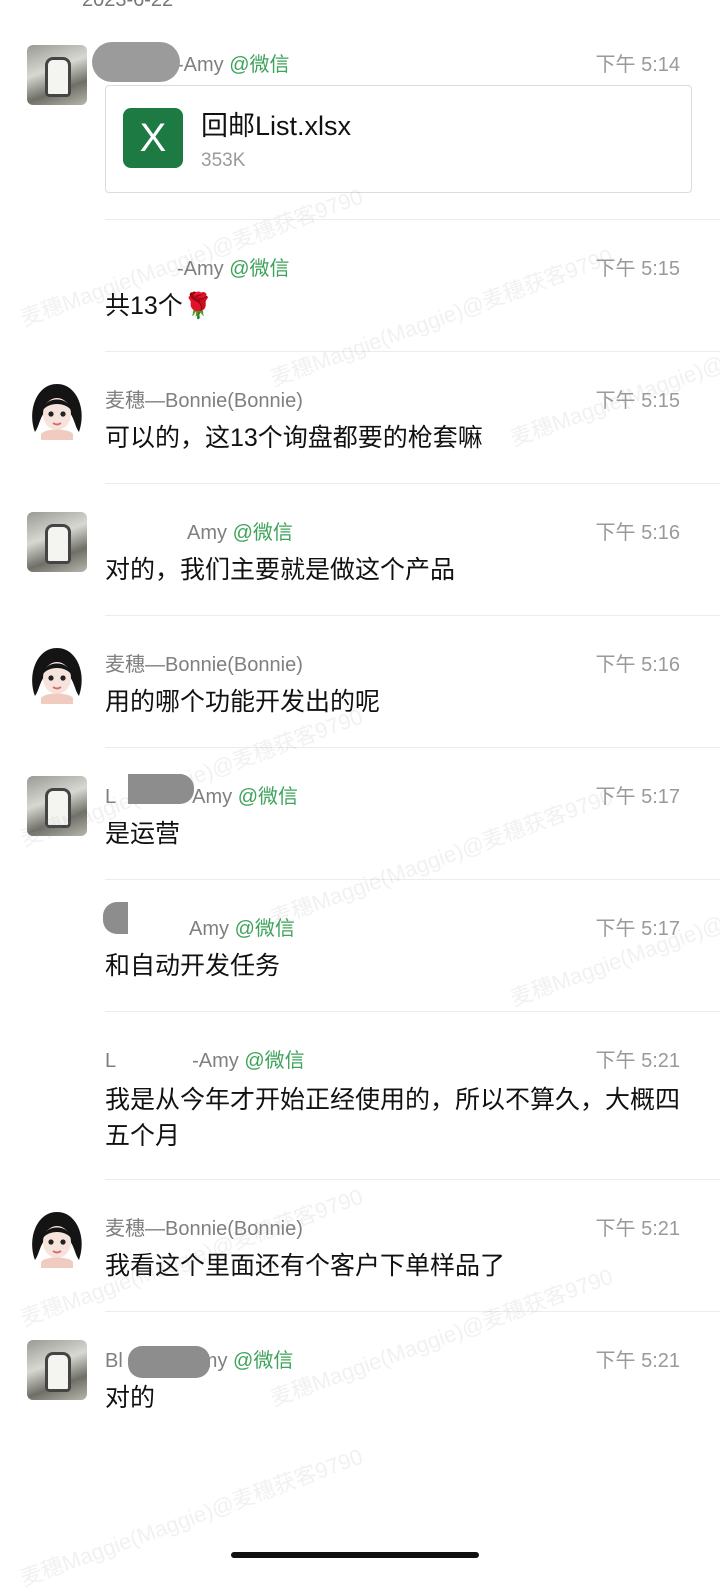 This screenshot has width=720, height=1593. I want to click on sender-name: L -Amy @微信, so click(205, 1061).